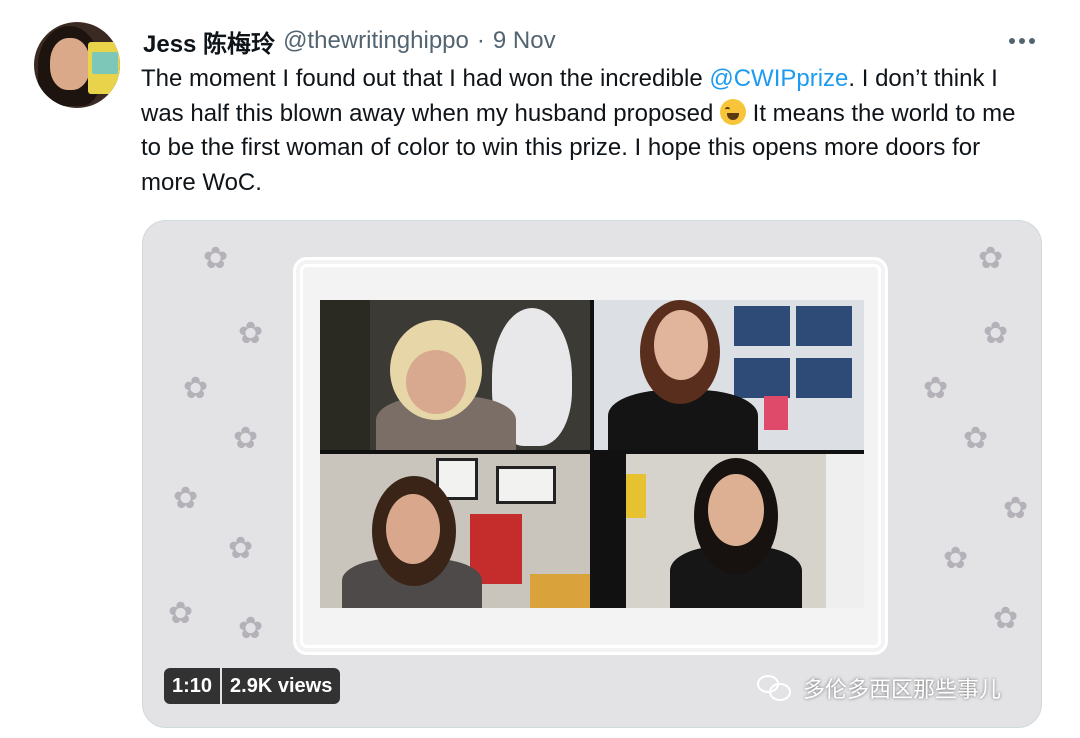 This screenshot has width=1080, height=738. What do you see at coordinates (376, 41) in the screenshot?
I see `author-handle: @thewritinghippo` at bounding box center [376, 41].